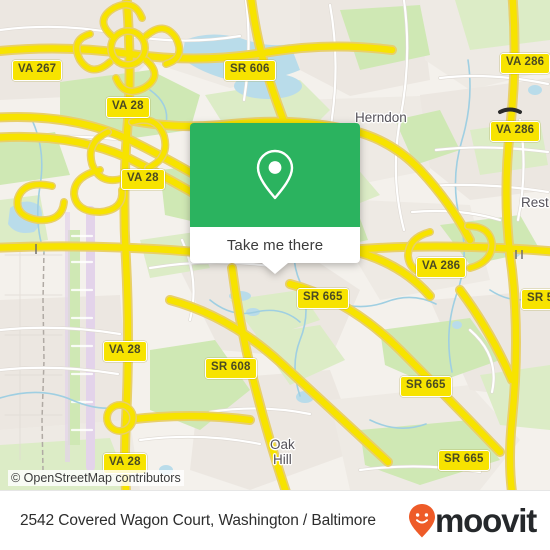 This screenshot has width=550, height=550. I want to click on road-shield: VA 267, so click(37, 70).